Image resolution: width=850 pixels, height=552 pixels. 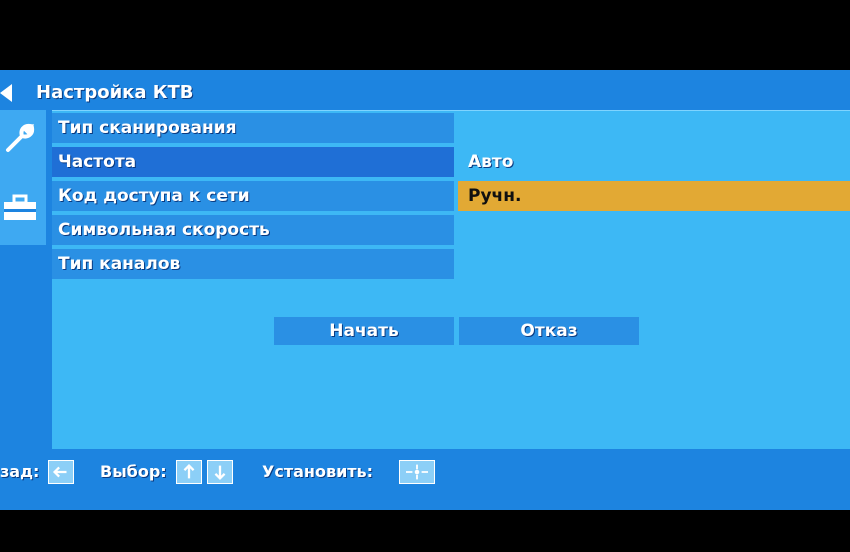 What do you see at coordinates (189, 472) in the screenshot?
I see `up-arrow-icon` at bounding box center [189, 472].